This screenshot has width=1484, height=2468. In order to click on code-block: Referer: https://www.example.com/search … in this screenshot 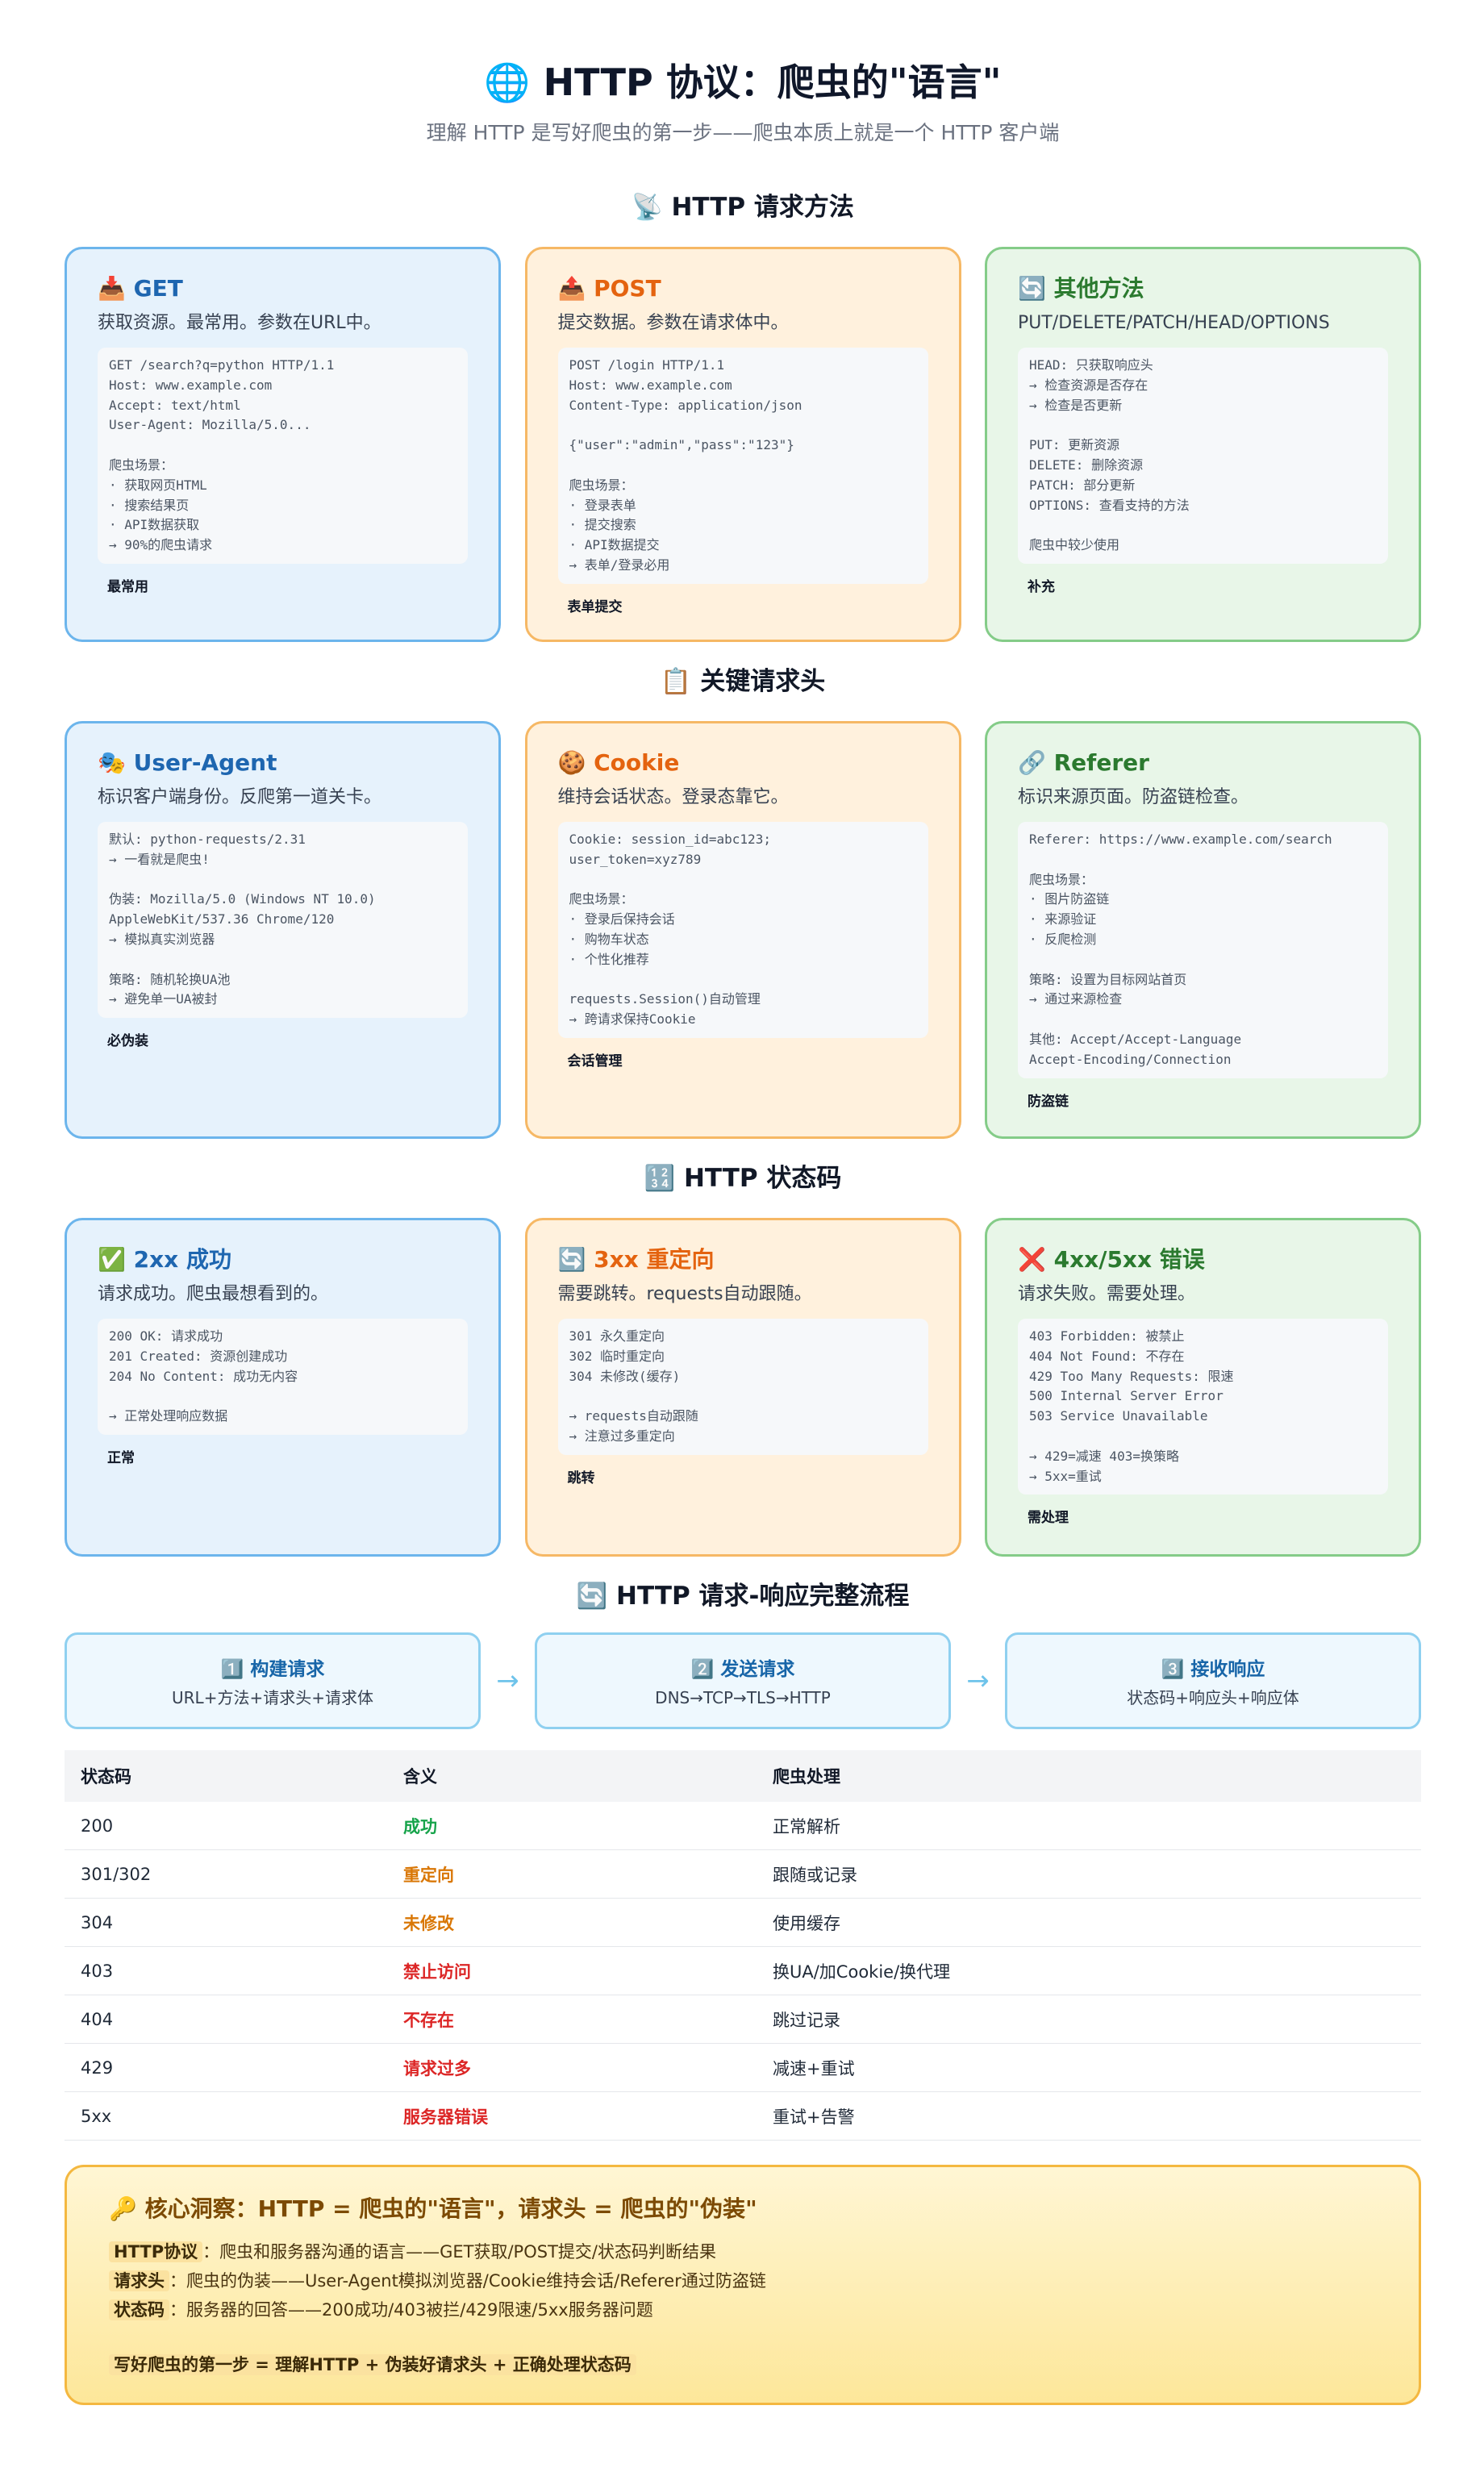, I will do `click(1203, 950)`.